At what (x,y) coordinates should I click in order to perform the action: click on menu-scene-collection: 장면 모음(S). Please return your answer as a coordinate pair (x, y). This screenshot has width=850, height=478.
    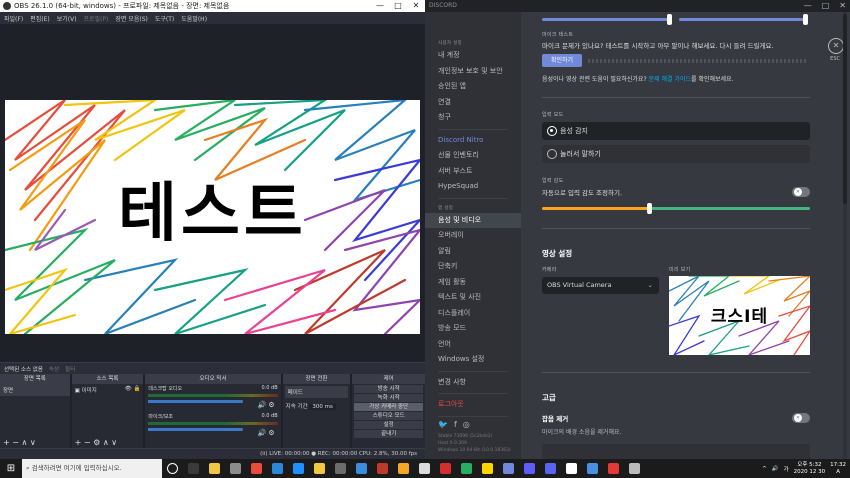
    Looking at the image, I should click on (131, 18).